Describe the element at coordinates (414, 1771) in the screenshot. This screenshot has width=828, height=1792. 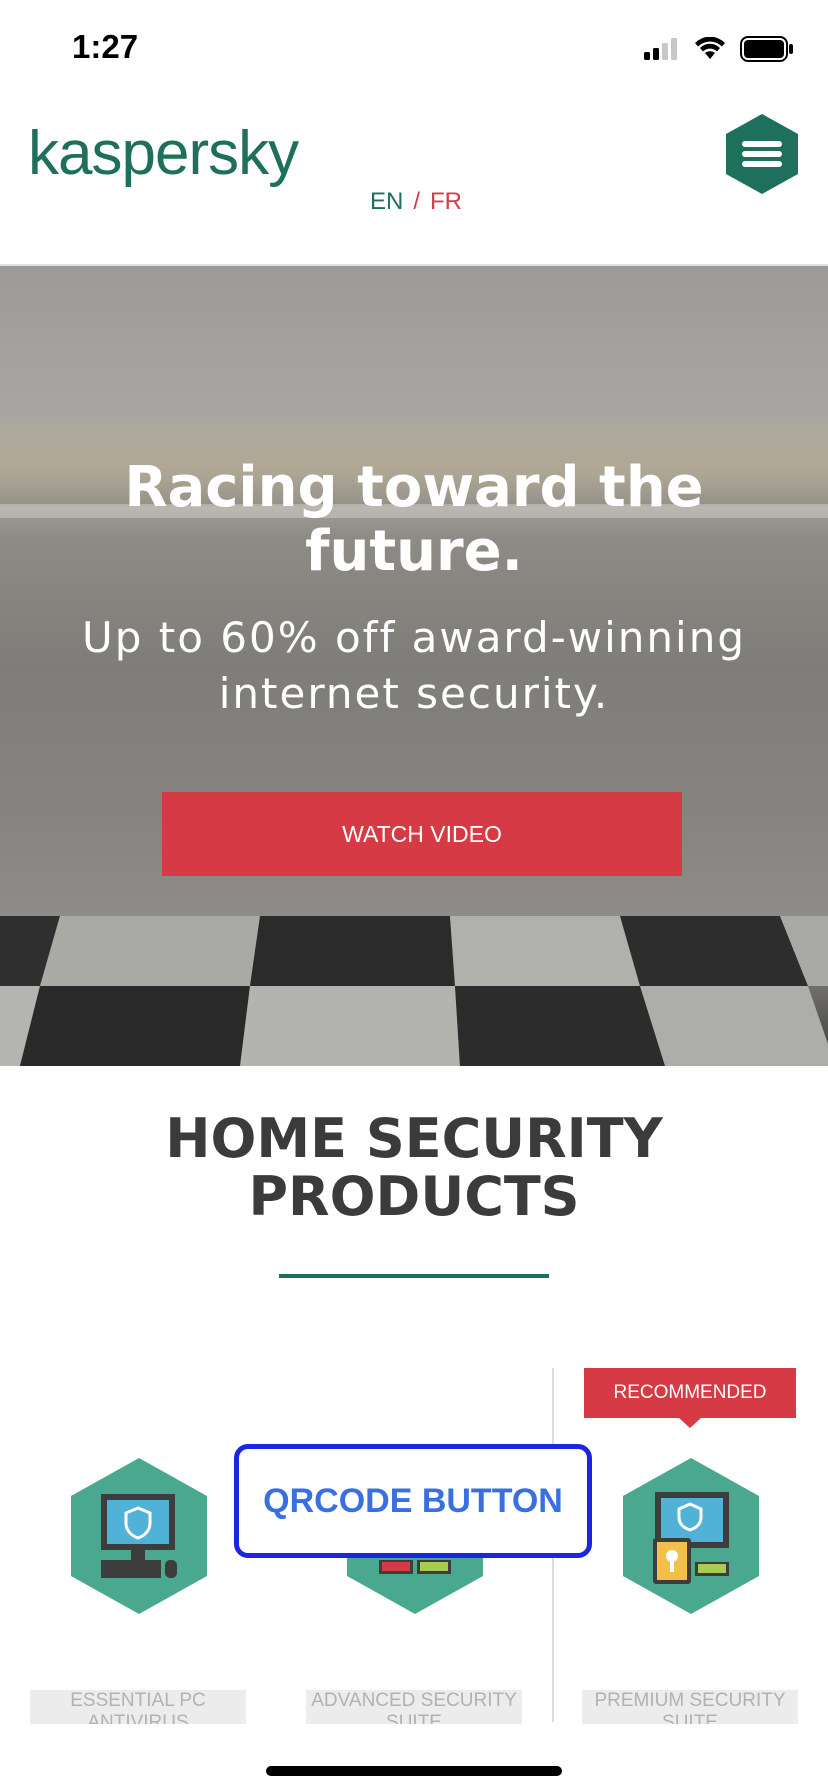
I see `home-indicator` at that location.